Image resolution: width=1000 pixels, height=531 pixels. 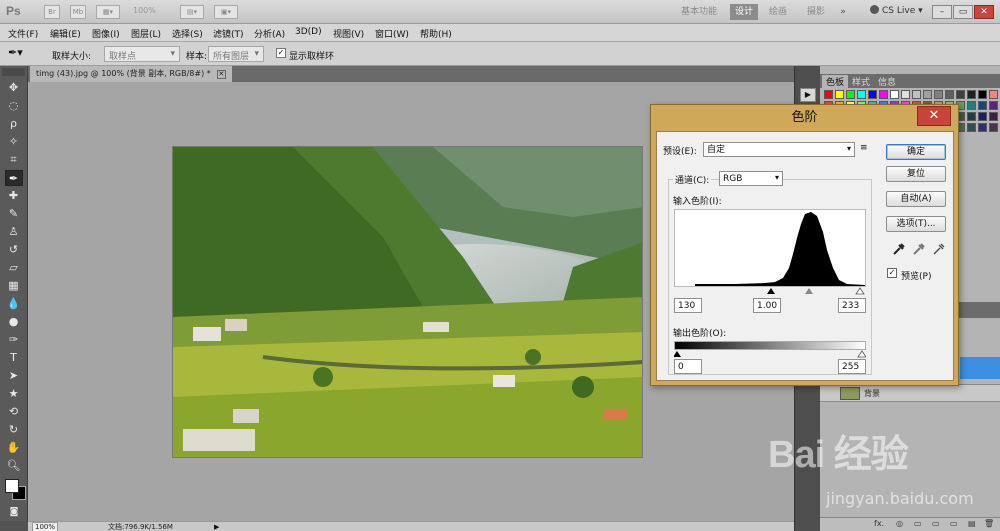 I want to click on move-tool-icon: ✥, so click(x=14, y=88).